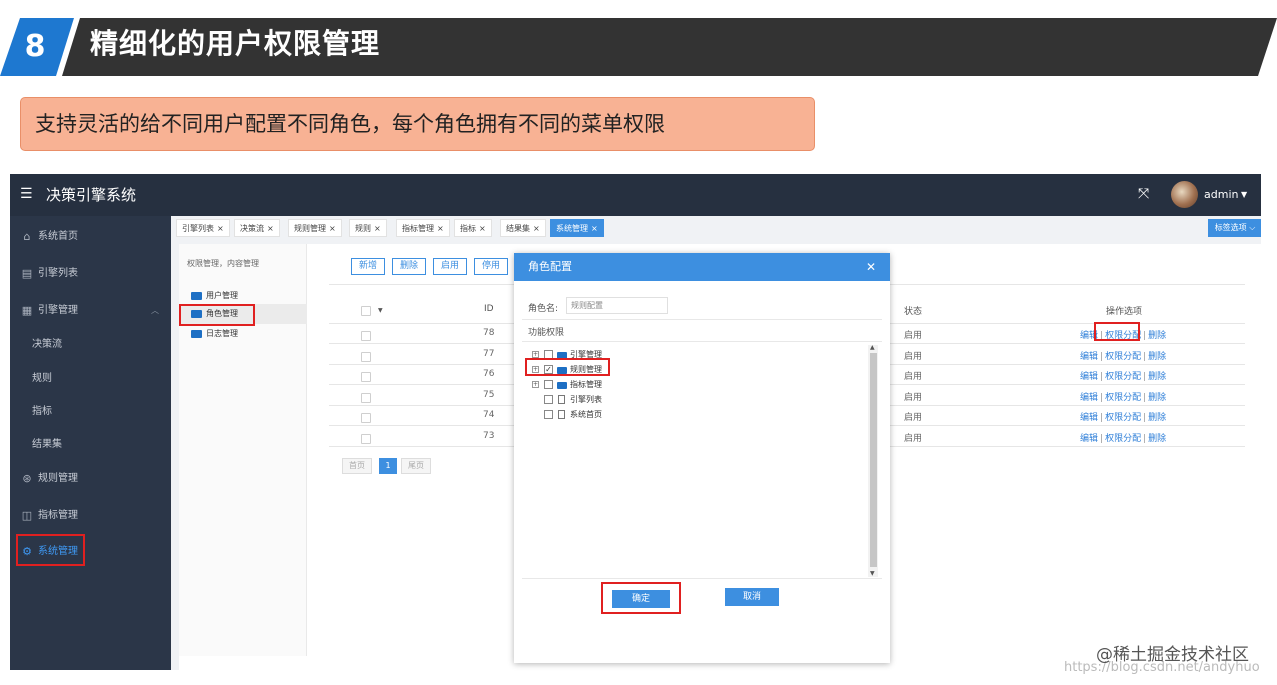 This screenshot has width=1277, height=685. I want to click on tab: 引擎列表 ×, so click(203, 228).